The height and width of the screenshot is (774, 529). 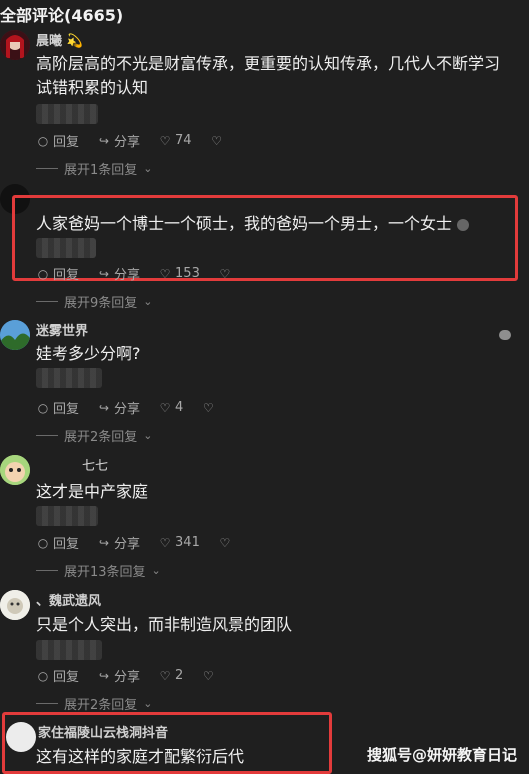 I want to click on expand-replies: 展开9条回复 ⌄, so click(x=94, y=301).